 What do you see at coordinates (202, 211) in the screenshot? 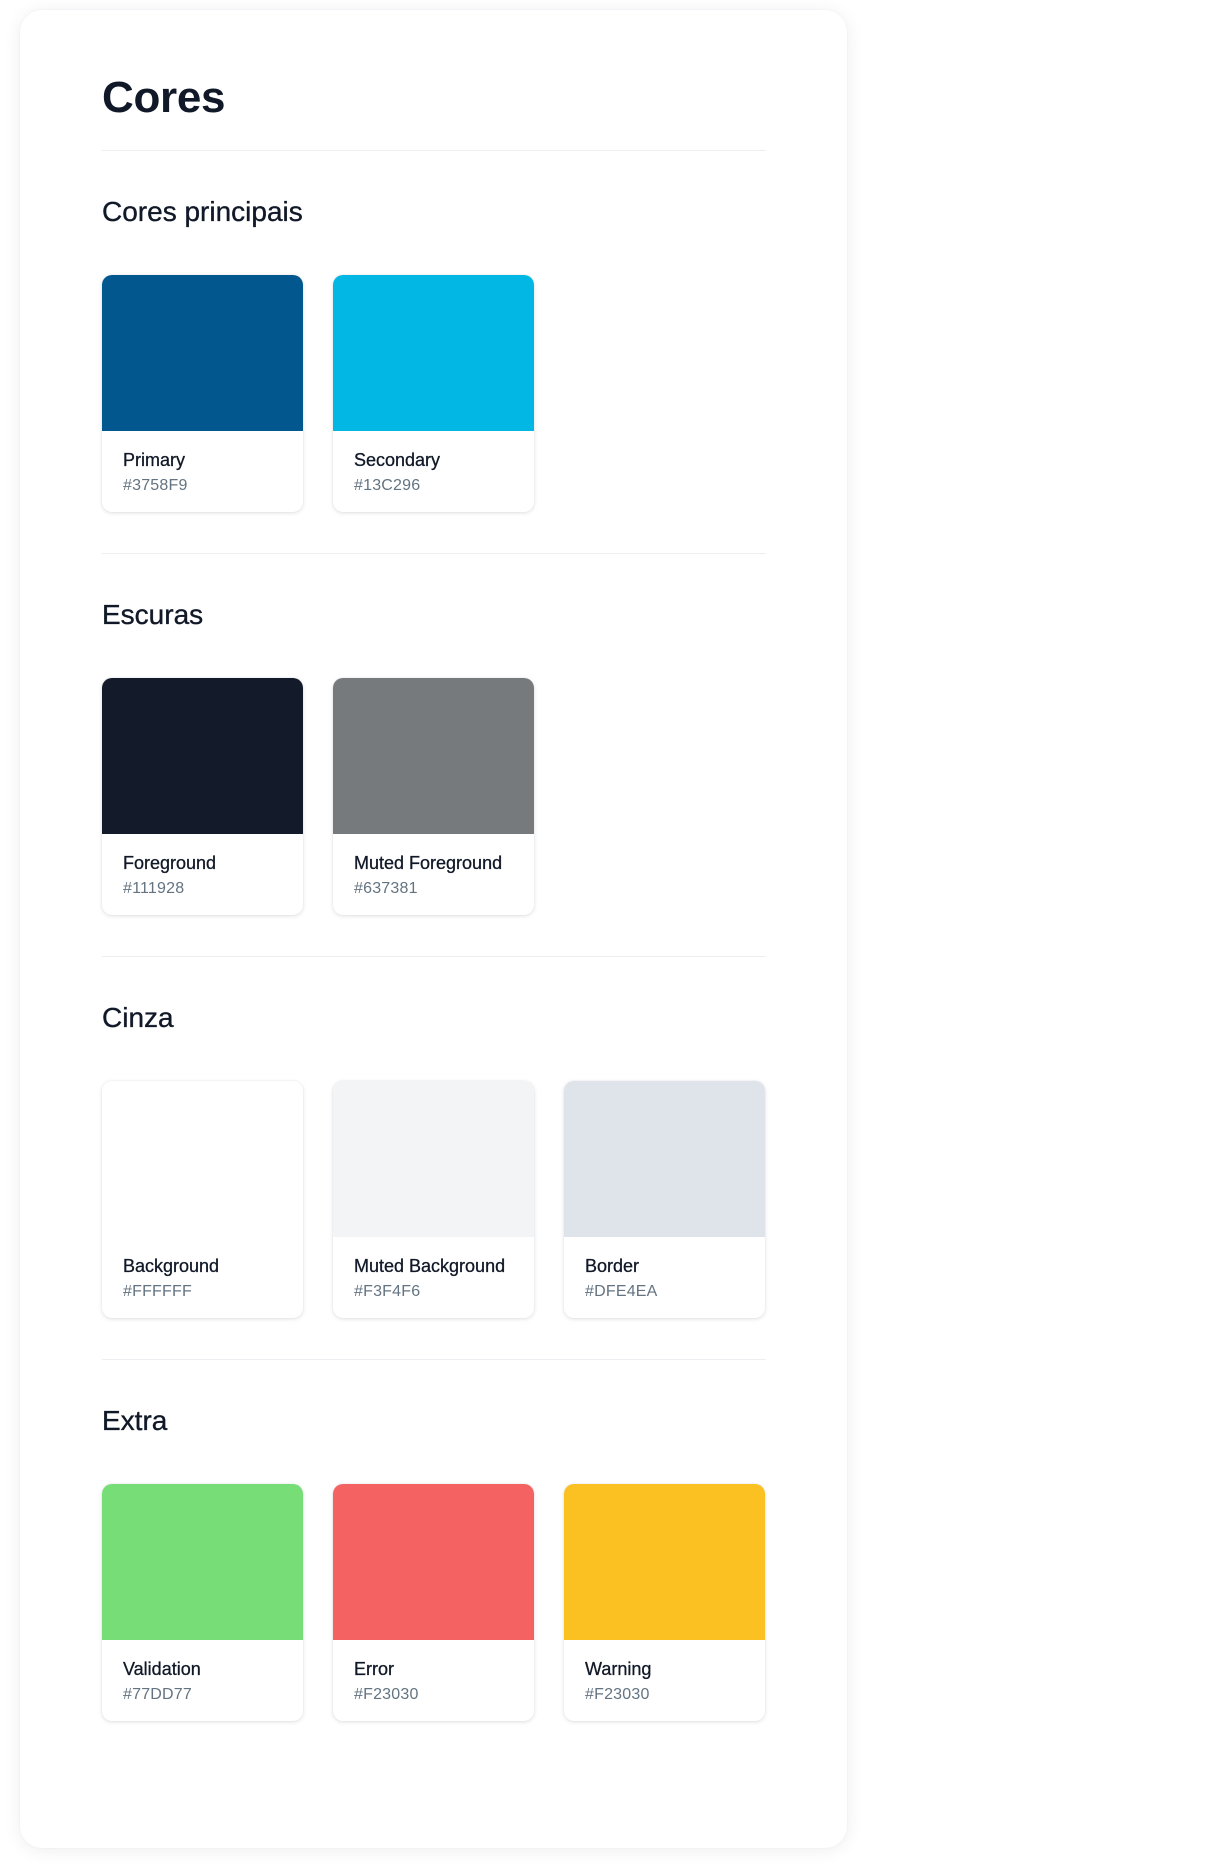
I see `section-title: Cores principais` at bounding box center [202, 211].